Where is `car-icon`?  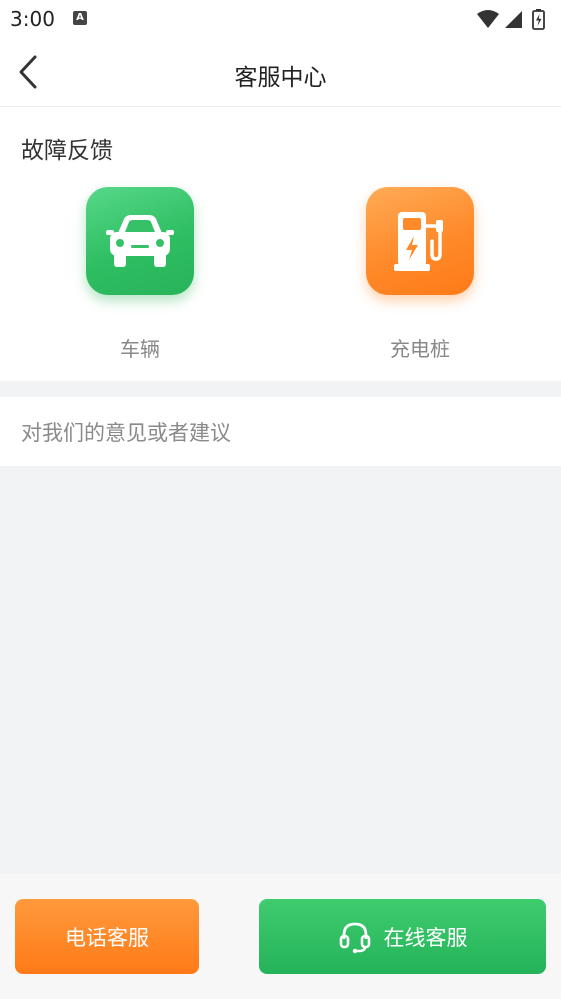 car-icon is located at coordinates (140, 241).